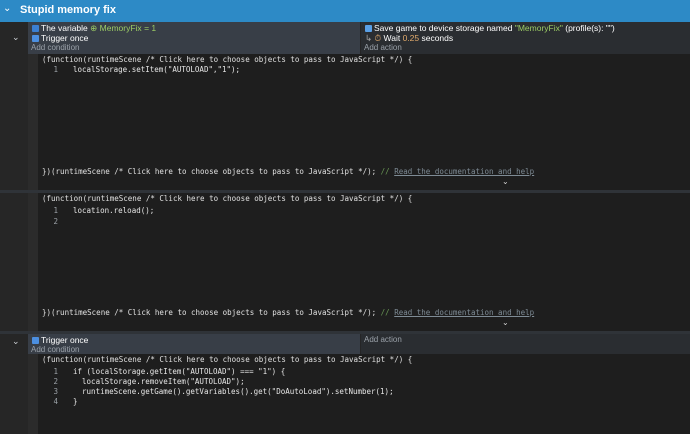 The height and width of the screenshot is (434, 690). I want to click on code-line: localStorage.removeItem("AUTOLOAD");, so click(159, 381).